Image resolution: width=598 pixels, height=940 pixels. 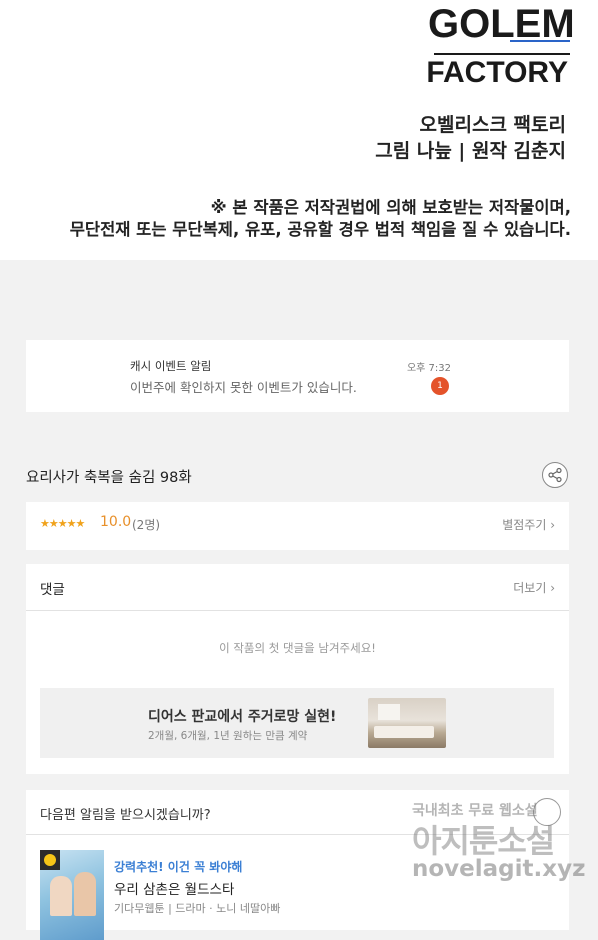 I want to click on episode-title: 요리사가 축복을 숨김 98화, so click(x=109, y=478).